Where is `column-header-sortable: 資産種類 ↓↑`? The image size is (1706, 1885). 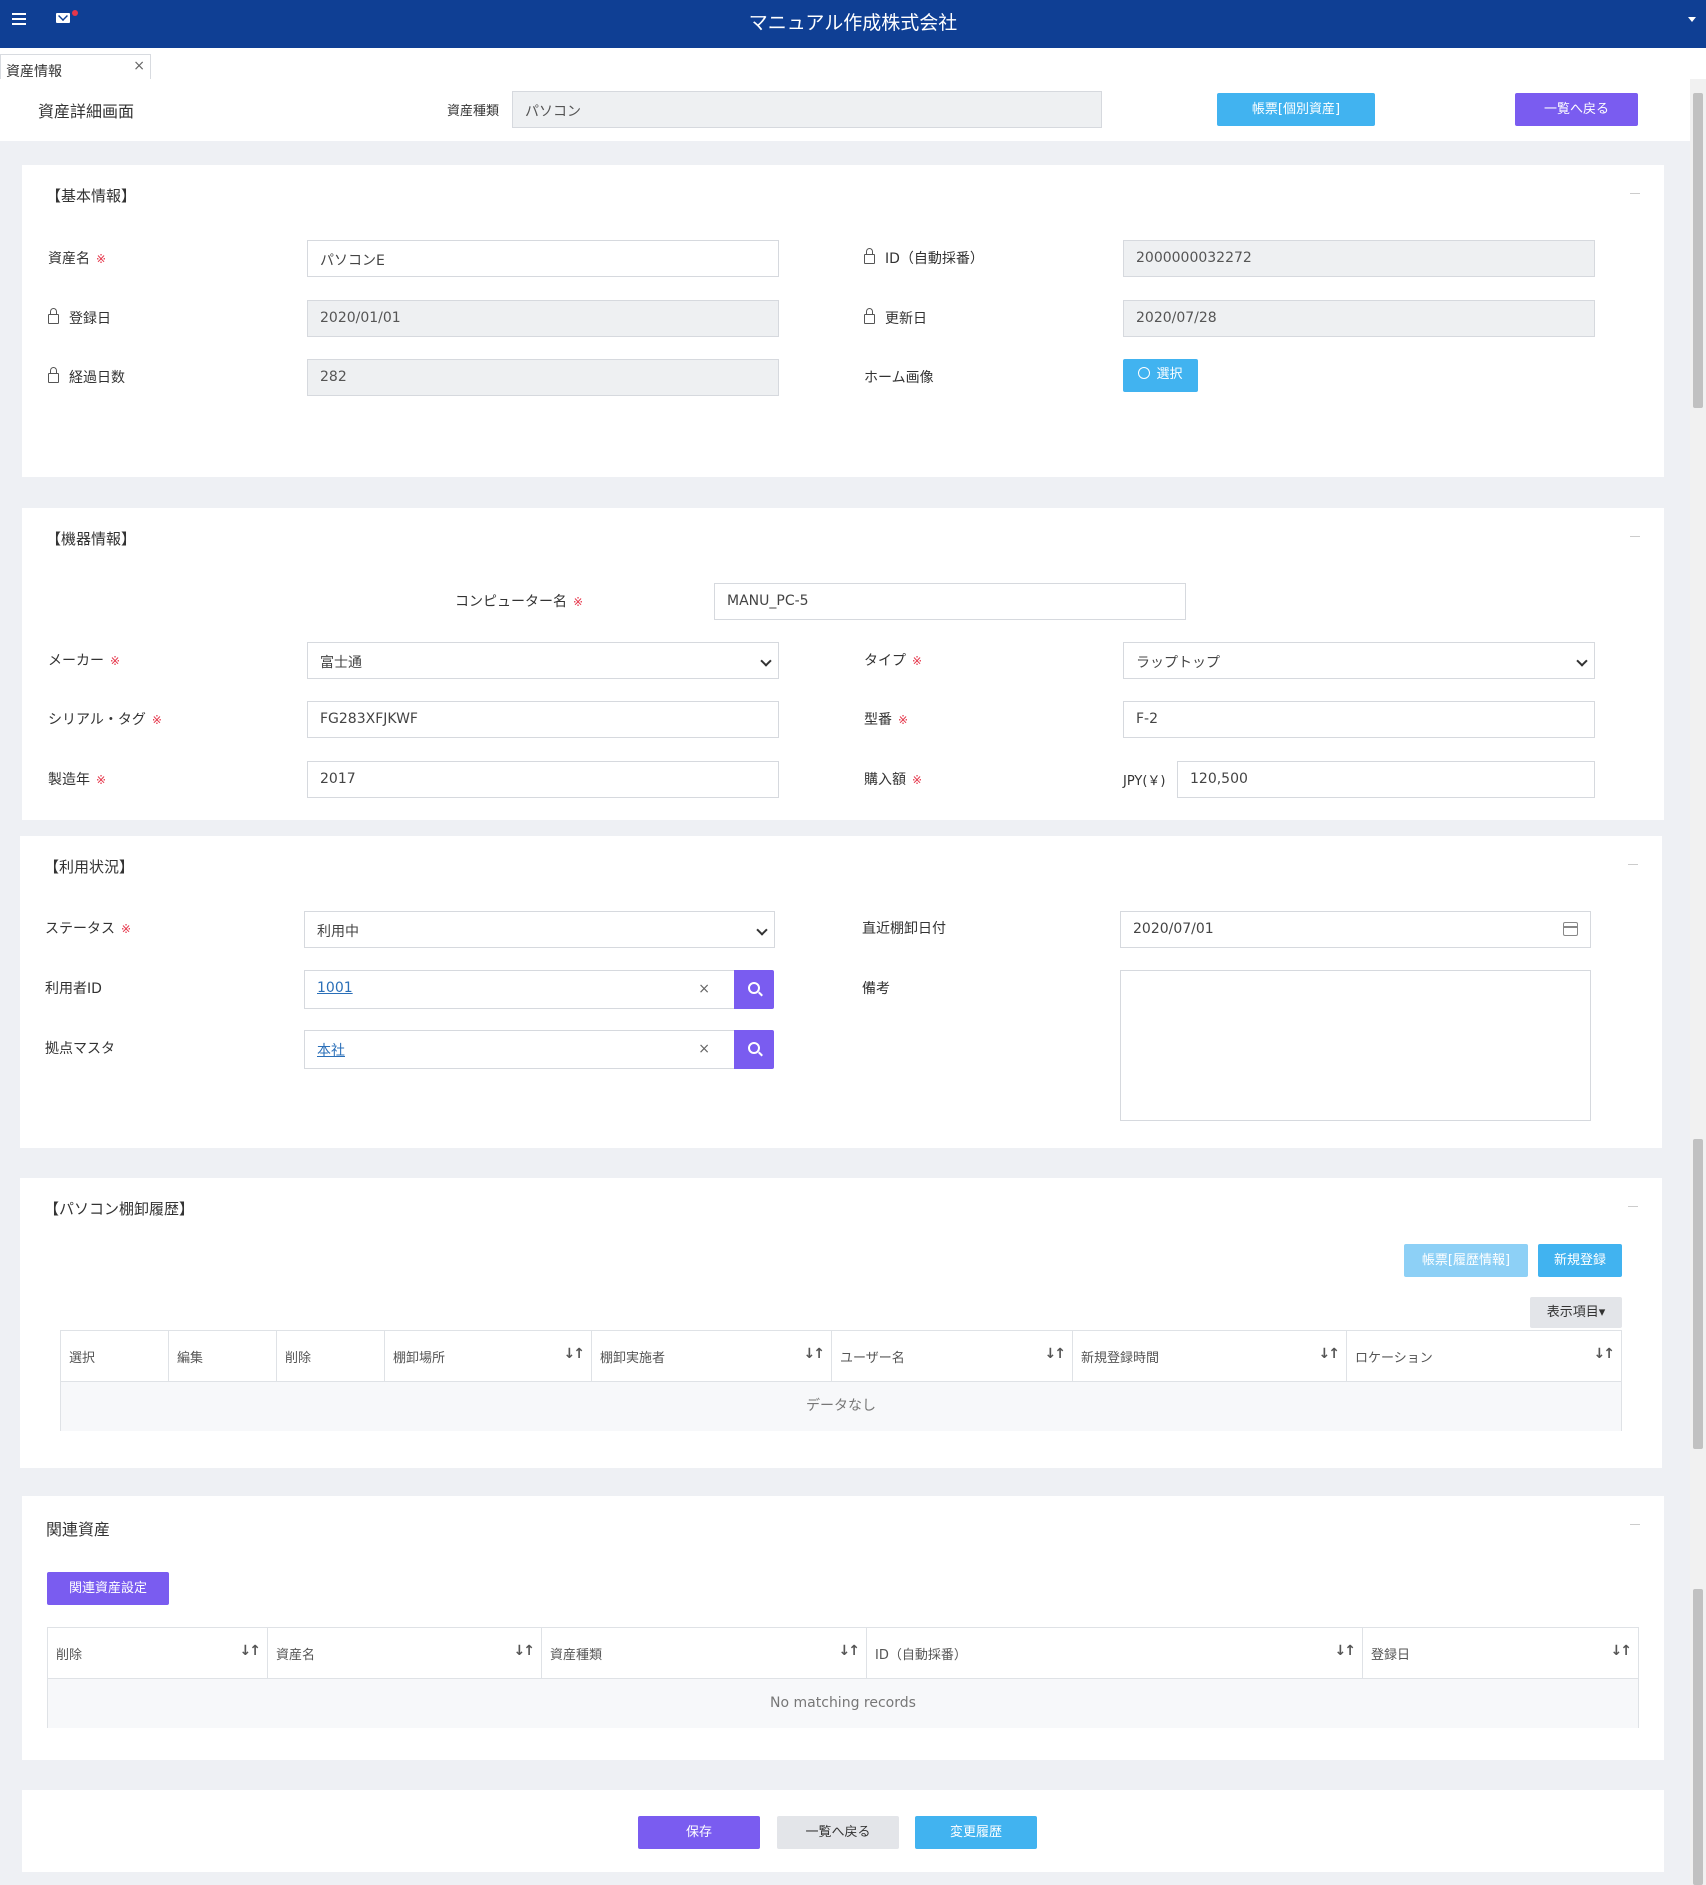
column-header-sortable: 資産種類 ↓↑ is located at coordinates (704, 1653).